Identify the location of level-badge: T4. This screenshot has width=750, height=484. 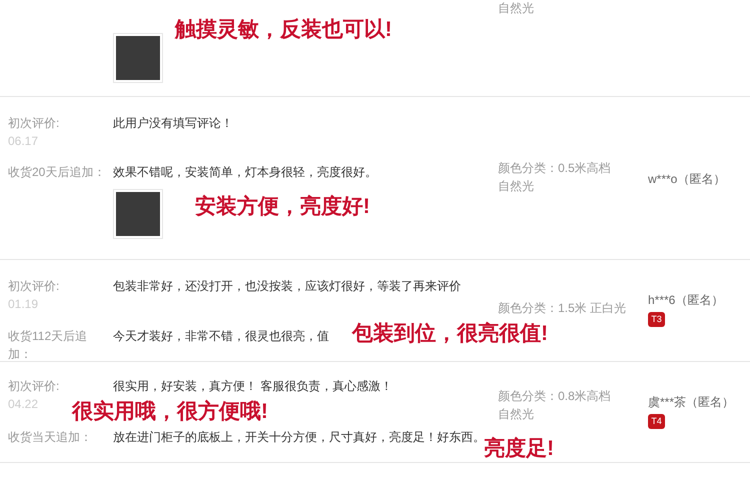
(656, 421).